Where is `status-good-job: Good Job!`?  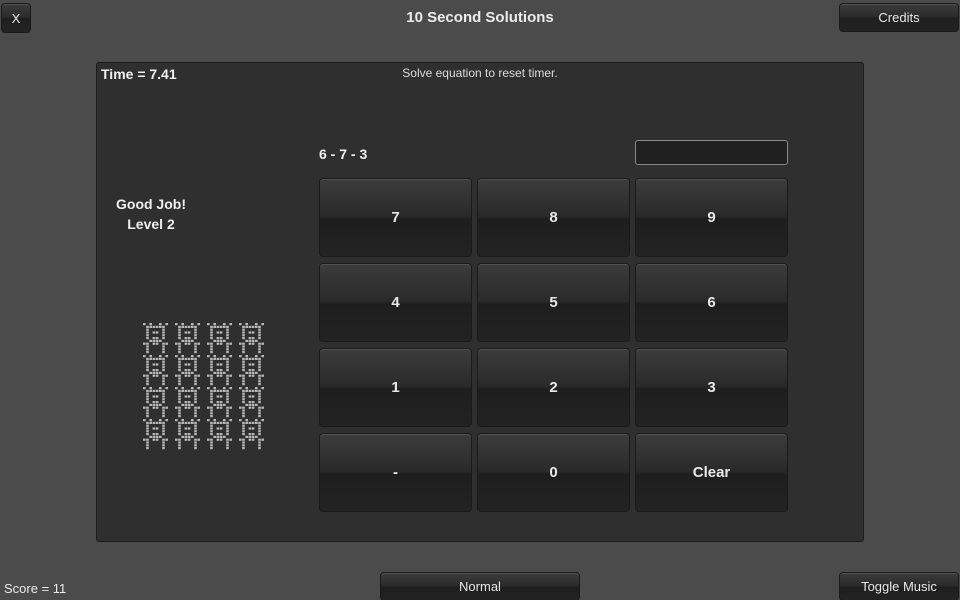 status-good-job: Good Job! is located at coordinates (151, 204).